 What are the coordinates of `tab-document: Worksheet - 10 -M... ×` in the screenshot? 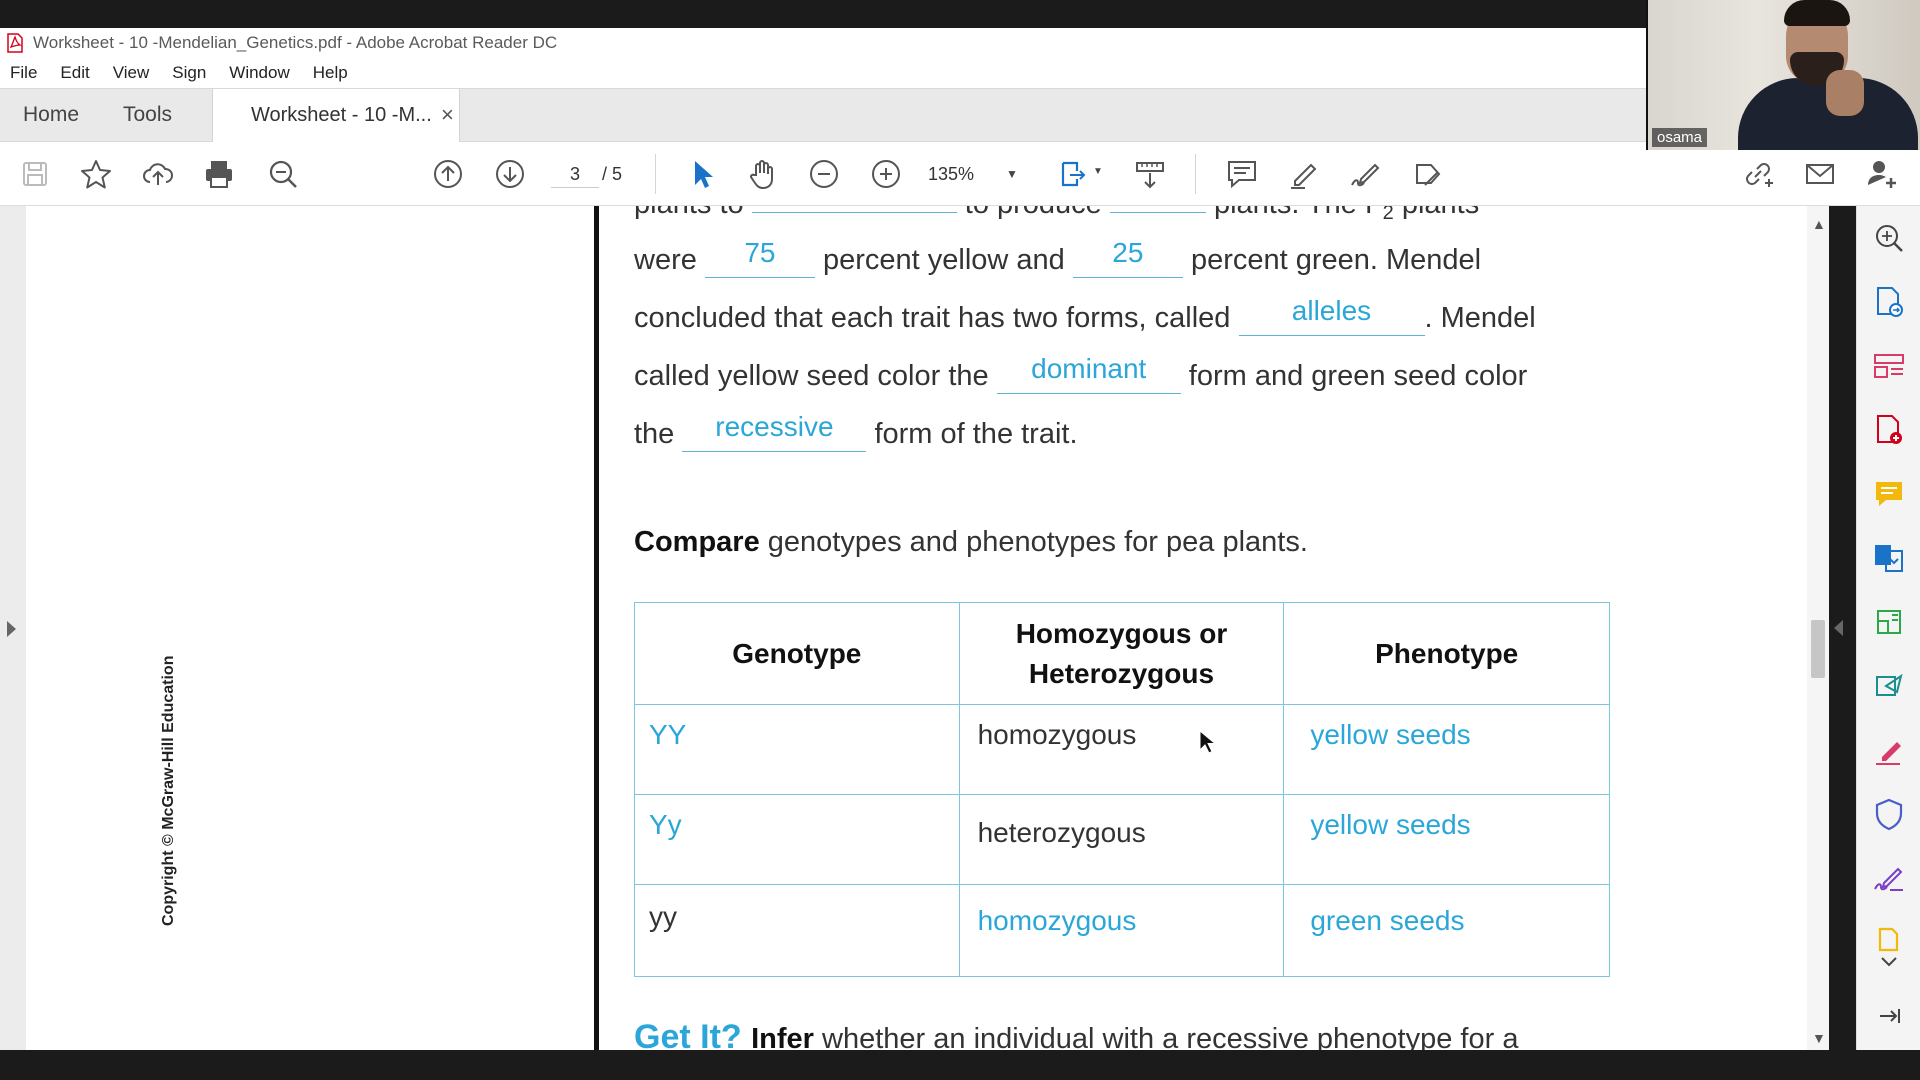 It's located at (336, 116).